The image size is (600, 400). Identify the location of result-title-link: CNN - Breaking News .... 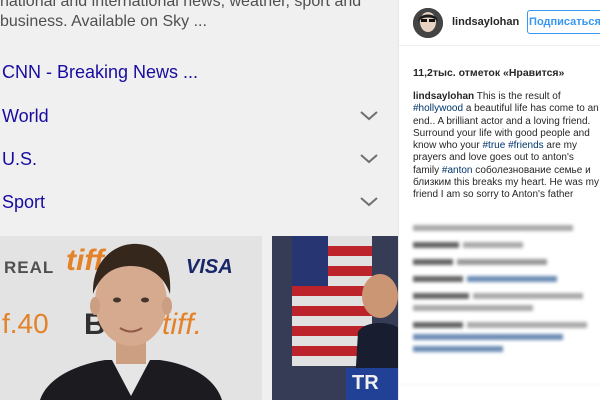
(100, 72).